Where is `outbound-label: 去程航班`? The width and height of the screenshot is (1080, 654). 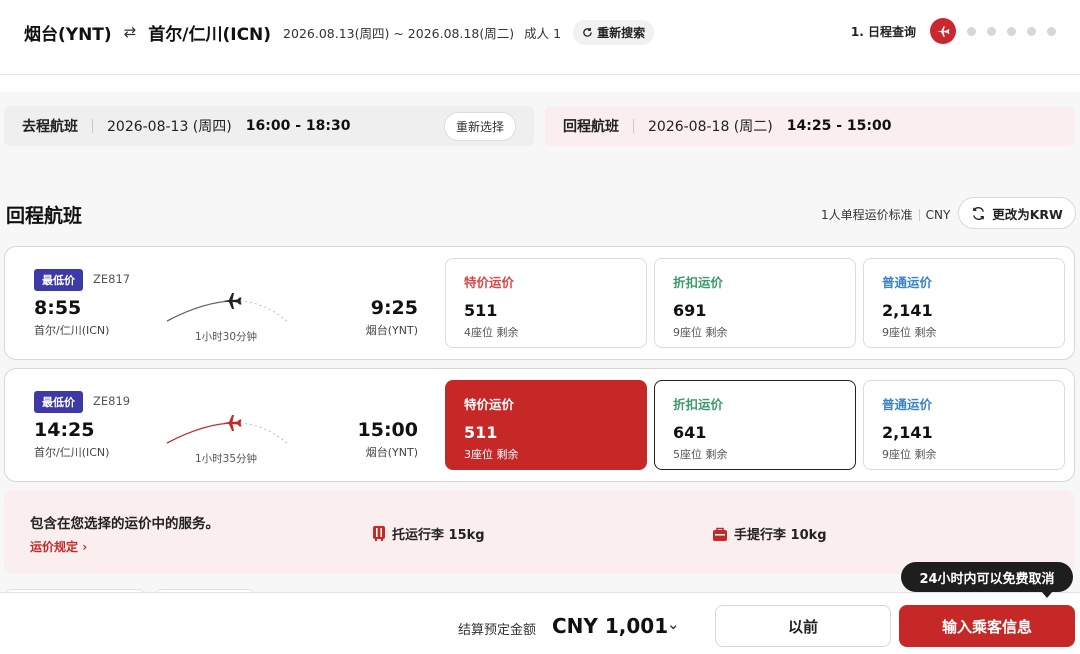
outbound-label: 去程航班 is located at coordinates (50, 127).